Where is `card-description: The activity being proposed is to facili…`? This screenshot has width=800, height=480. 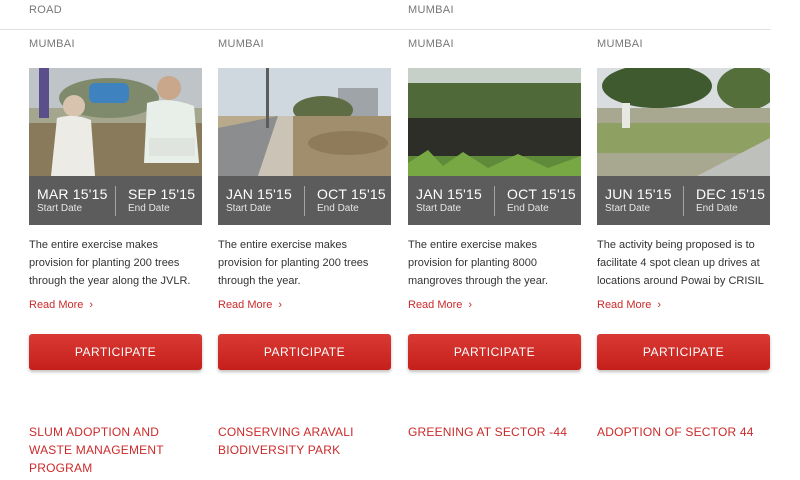
card-description: The activity being proposed is to facili… is located at coordinates (680, 263).